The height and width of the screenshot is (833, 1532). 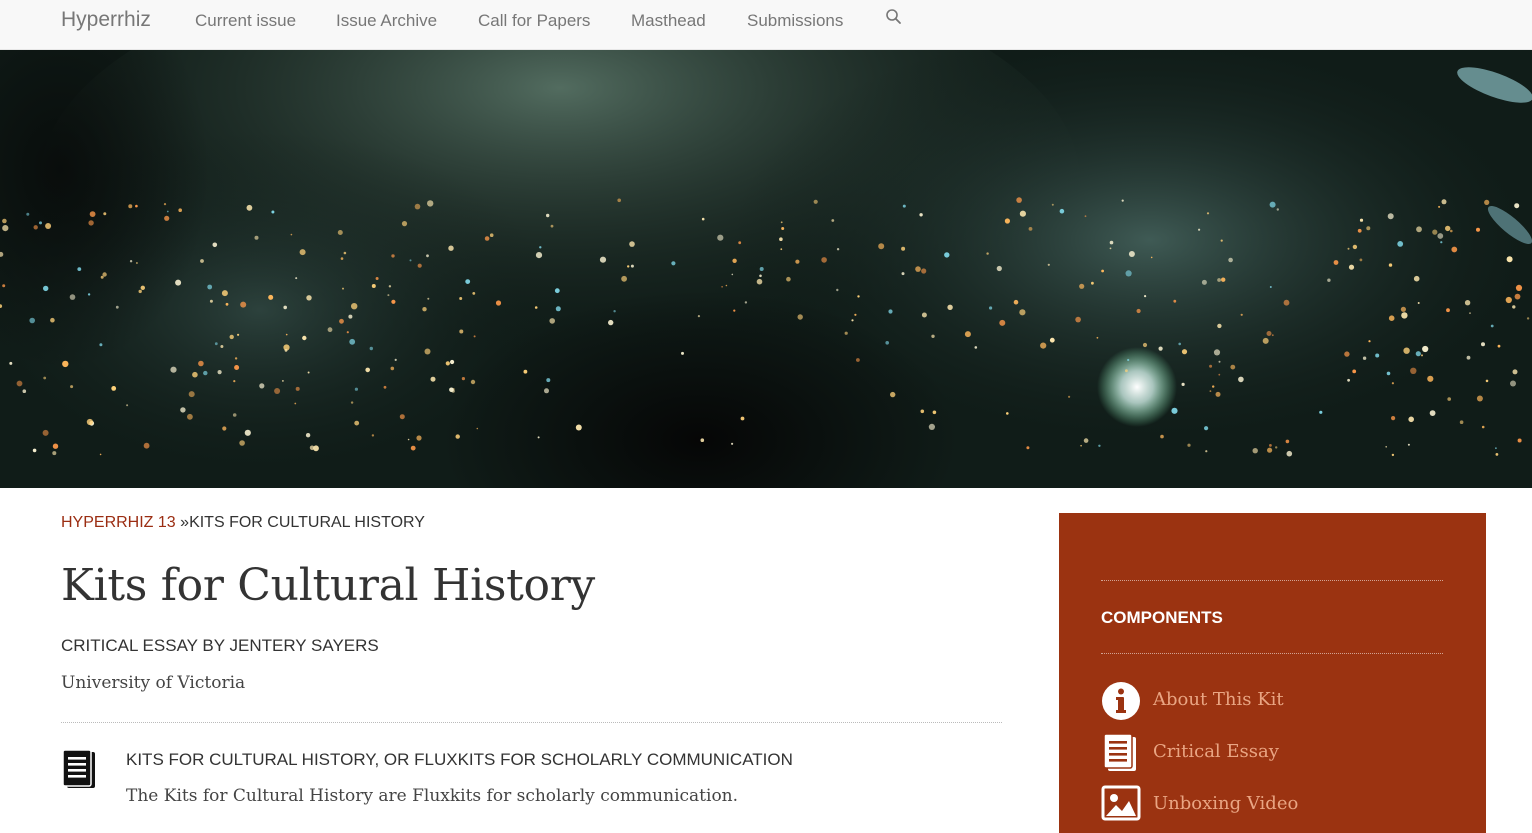 What do you see at coordinates (118, 522) in the screenshot?
I see `breadcrumb-issue-link: HYPERRHIZ 13` at bounding box center [118, 522].